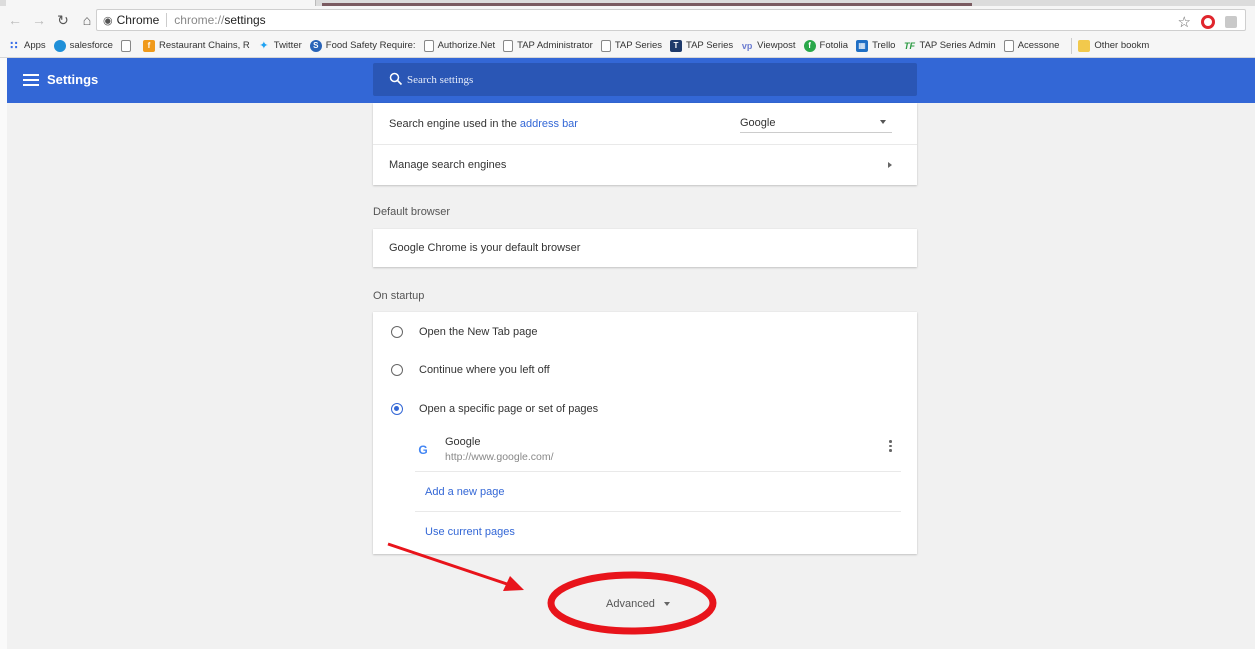 Image resolution: width=1255 pixels, height=649 pixels. What do you see at coordinates (245, 20) in the screenshot?
I see `url-path: settings` at bounding box center [245, 20].